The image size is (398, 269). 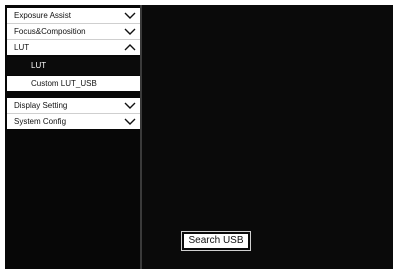 I want to click on menu-item-system-config: System Config, so click(x=73, y=121).